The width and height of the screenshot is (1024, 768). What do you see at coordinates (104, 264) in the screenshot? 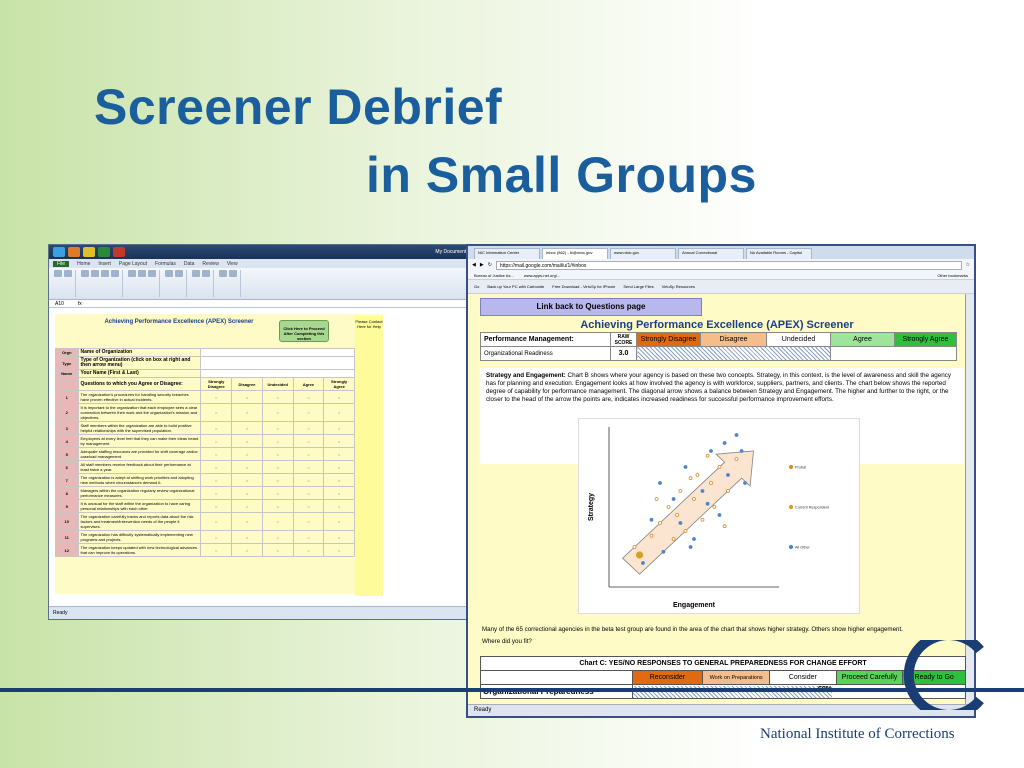
I see `tab-insert: Insert` at bounding box center [104, 264].